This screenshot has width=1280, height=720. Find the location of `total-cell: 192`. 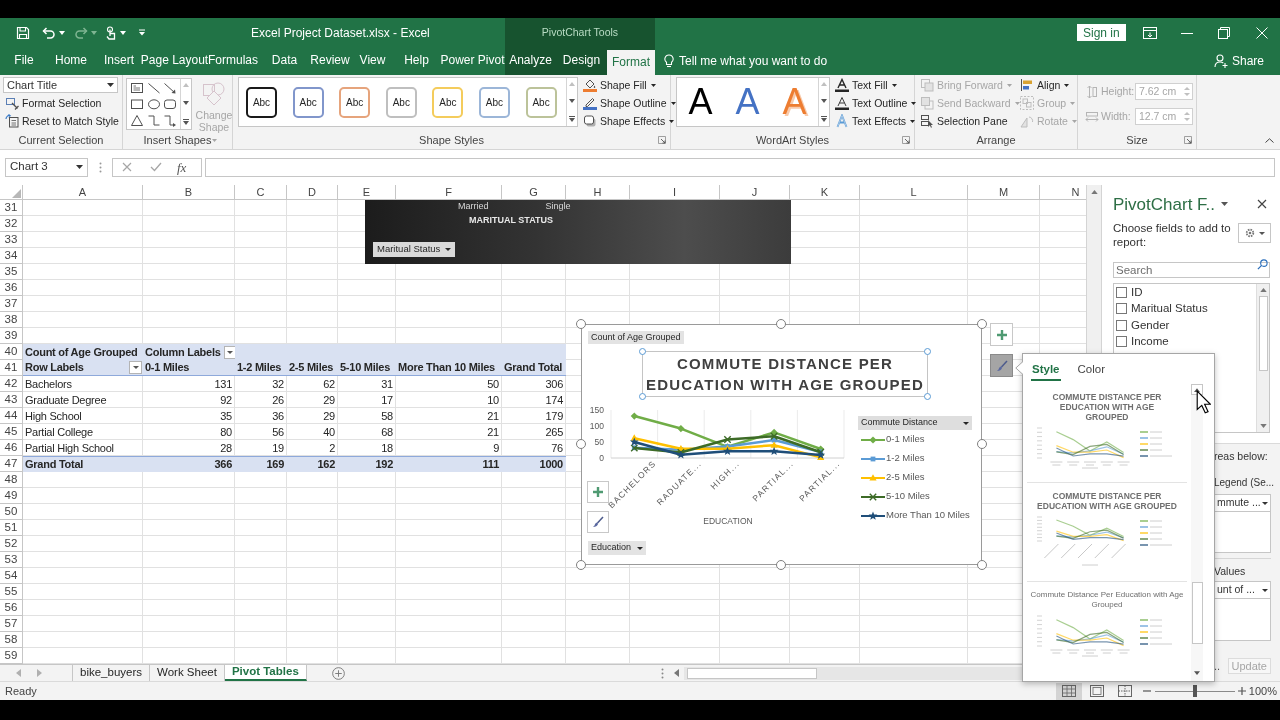

total-cell: 192 is located at coordinates (367, 464).